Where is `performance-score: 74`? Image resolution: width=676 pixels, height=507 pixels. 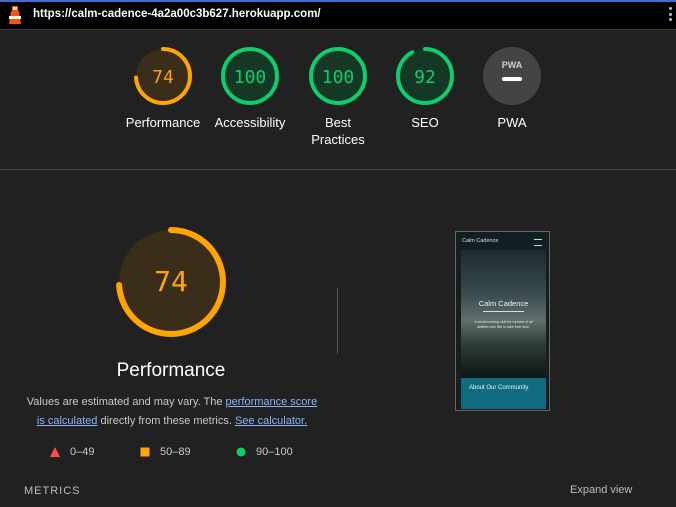
performance-score: 74 is located at coordinates (171, 281).